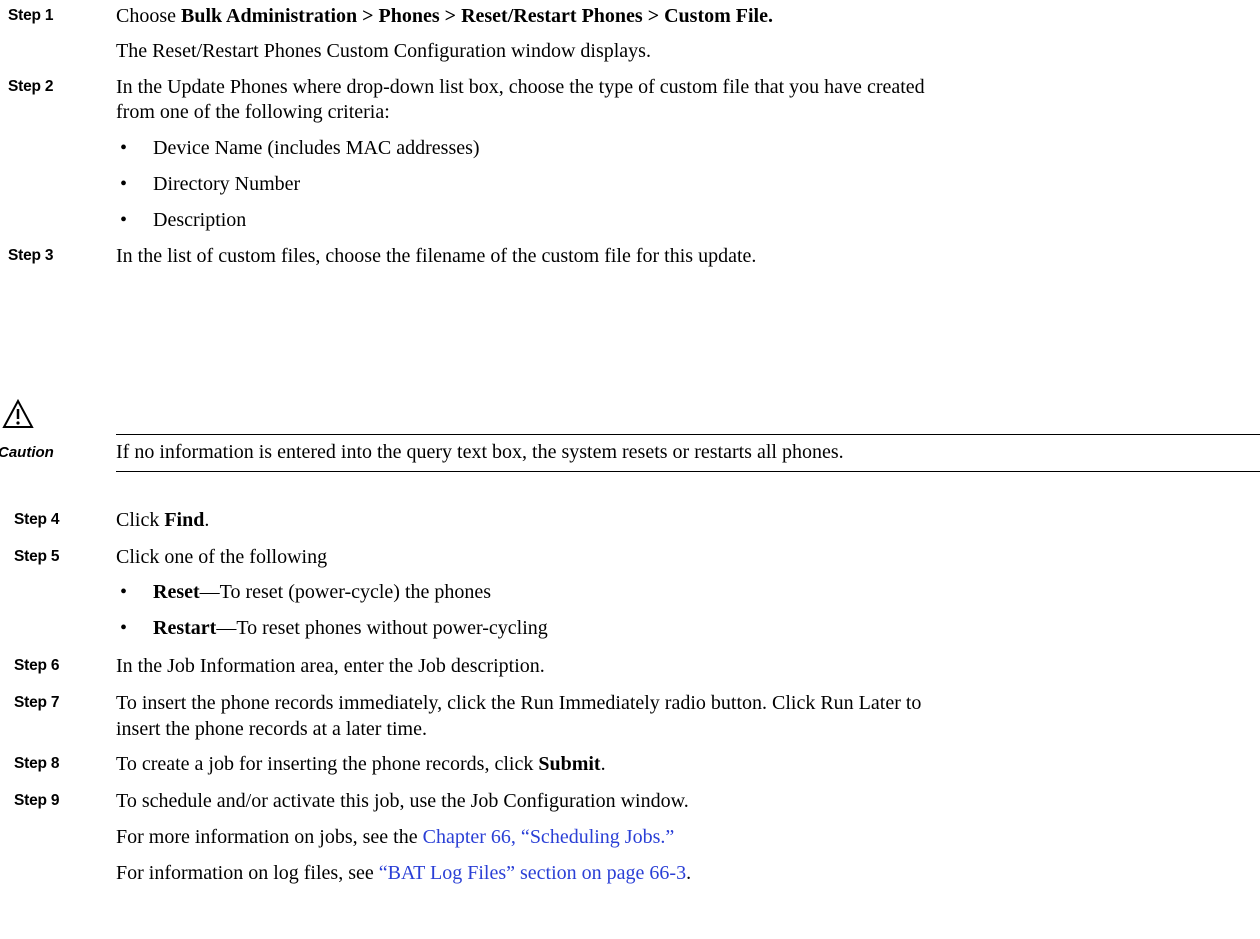 The height and width of the screenshot is (939, 1260). What do you see at coordinates (316, 148) in the screenshot?
I see `list-item: Device Name (includes MAC addresses)` at bounding box center [316, 148].